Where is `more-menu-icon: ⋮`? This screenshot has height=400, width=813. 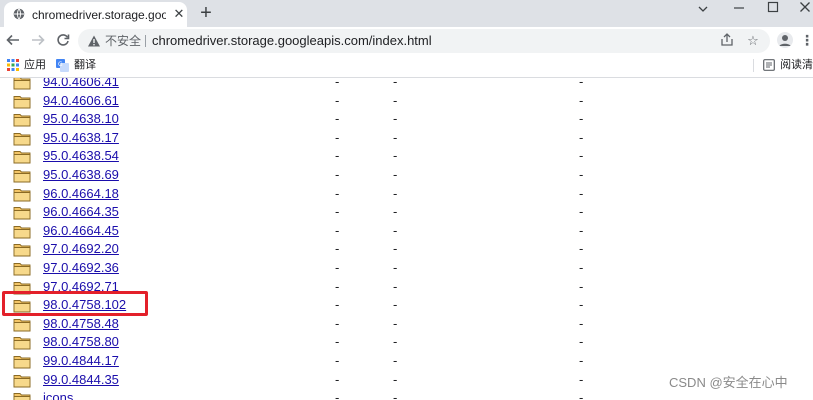 more-menu-icon: ⋮ is located at coordinates (806, 40).